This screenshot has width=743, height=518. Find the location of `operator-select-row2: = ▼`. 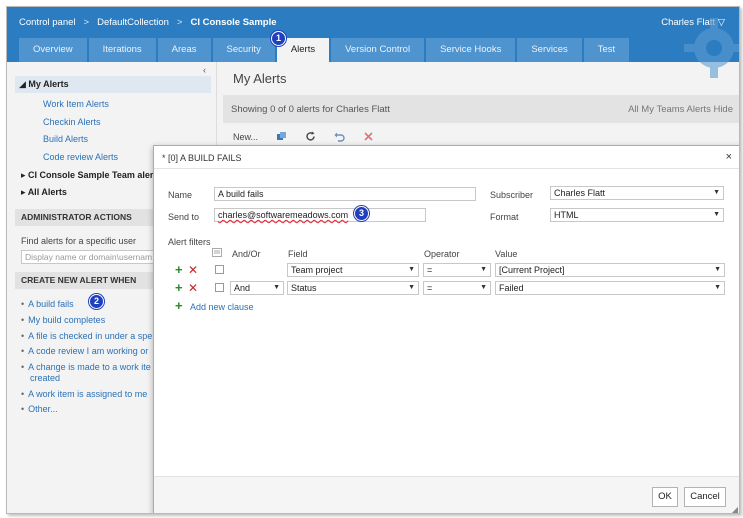

operator-select-row2: = ▼ is located at coordinates (457, 288).